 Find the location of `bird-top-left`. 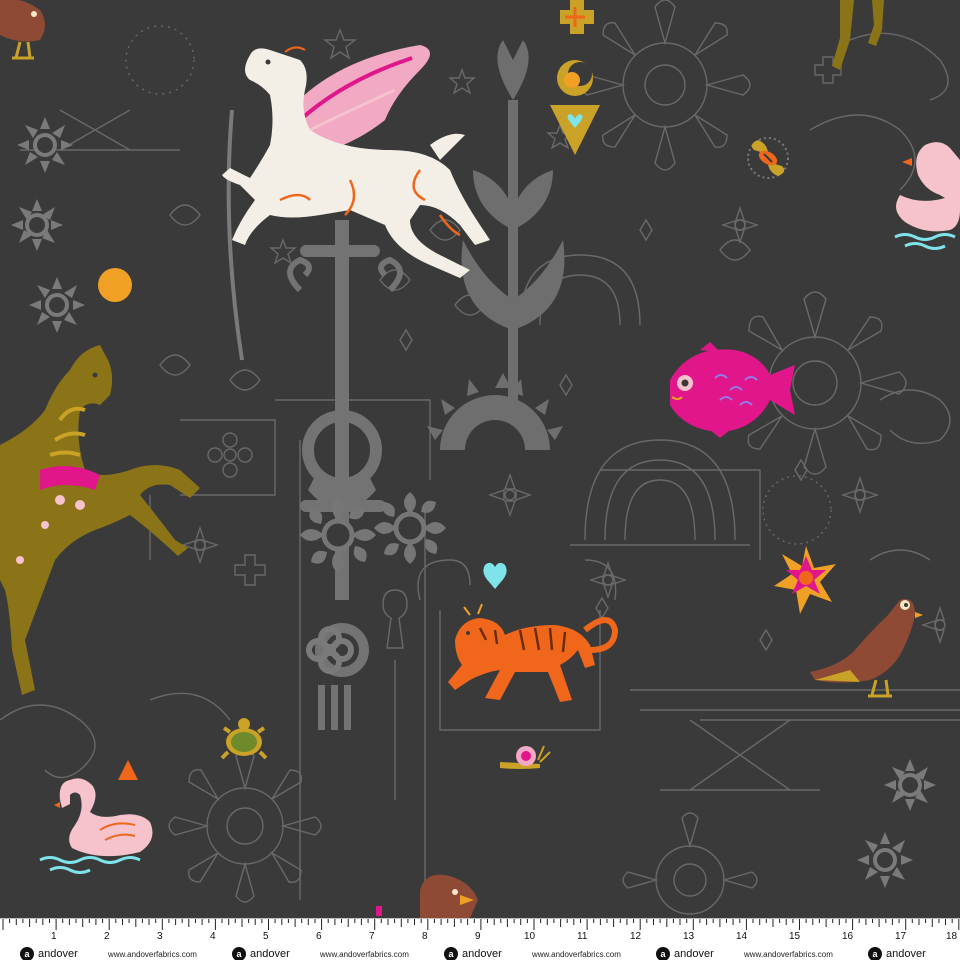

bird-top-left is located at coordinates (22, 30).